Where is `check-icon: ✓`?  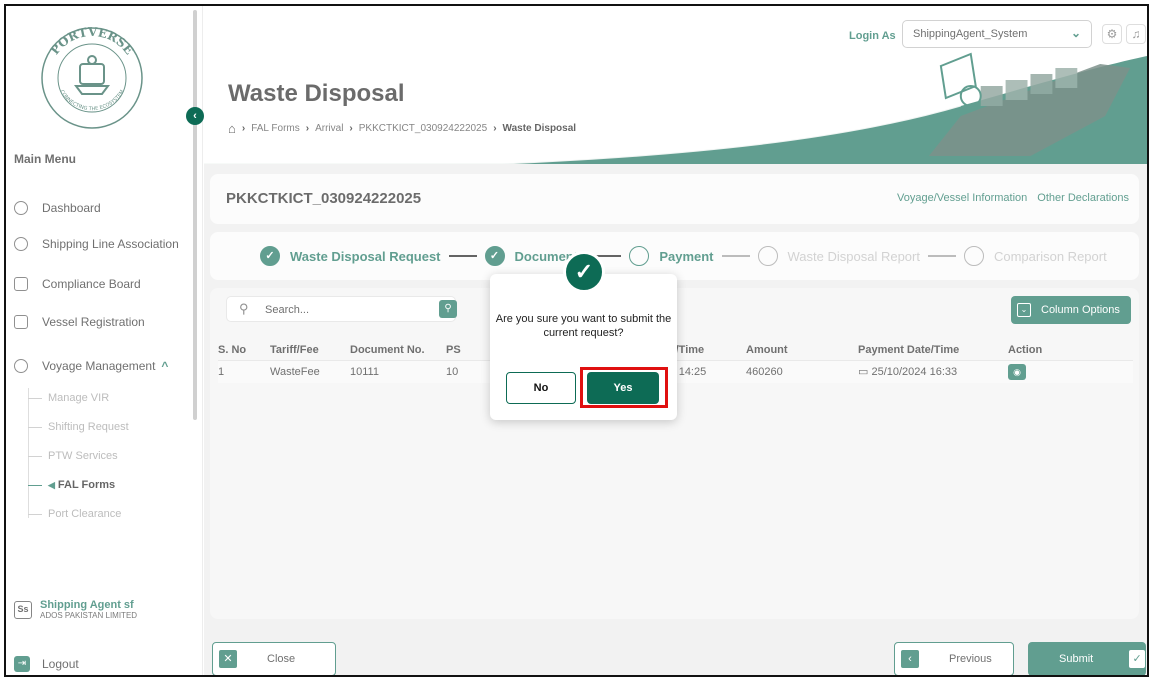 check-icon: ✓ is located at coordinates (584, 272).